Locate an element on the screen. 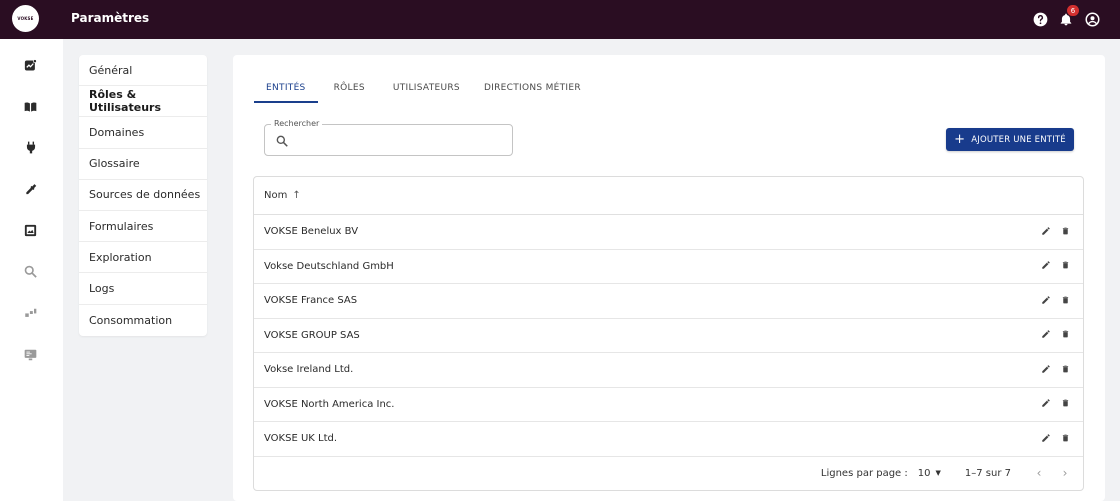 The image size is (1120, 501). menu-item-forms: Formulaires is located at coordinates (143, 227).